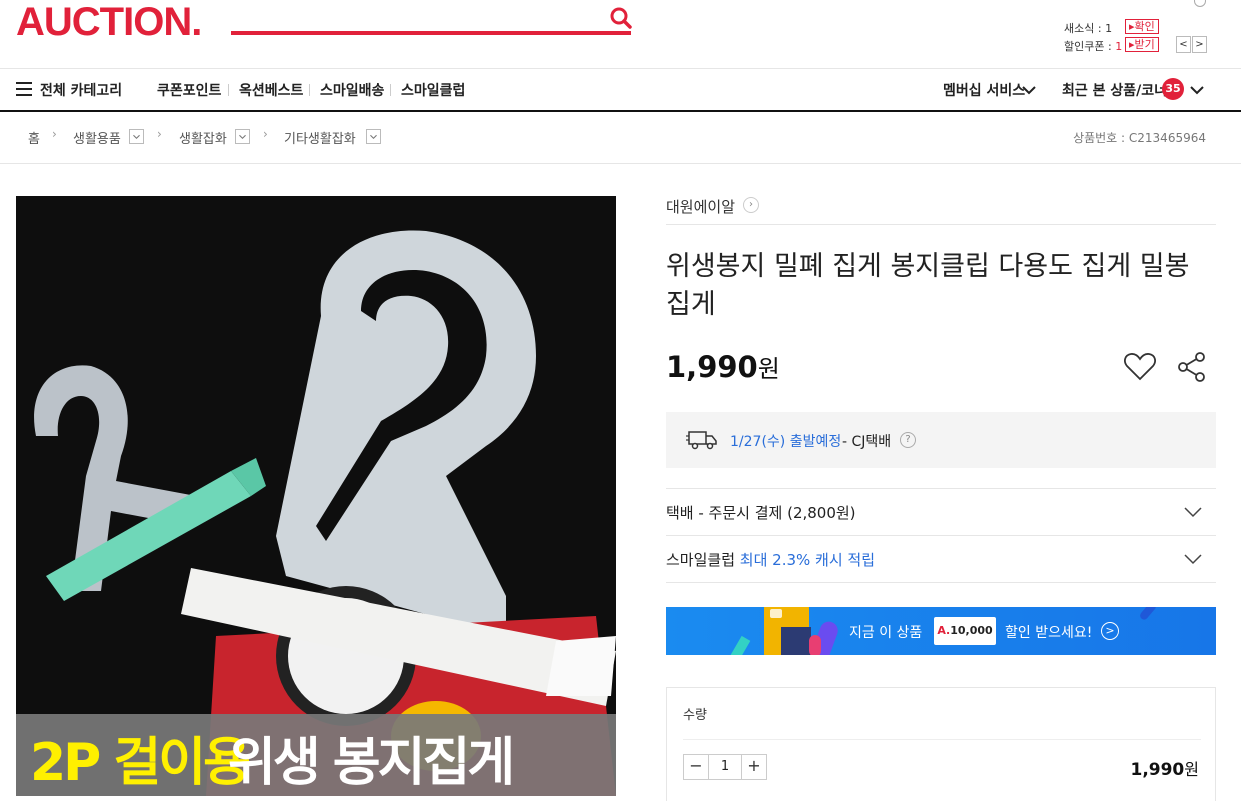 Image resolution: width=1241 pixels, height=801 pixels. I want to click on quantity-plus-button: +, so click(754, 767).